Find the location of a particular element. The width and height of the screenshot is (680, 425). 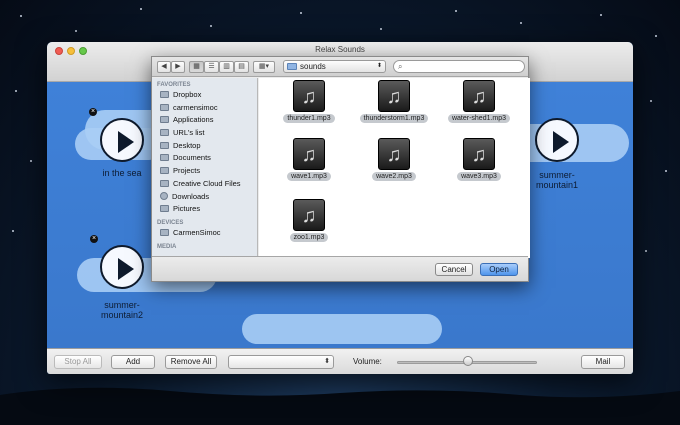

sound-select-popup: ⬍ is located at coordinates (281, 362).